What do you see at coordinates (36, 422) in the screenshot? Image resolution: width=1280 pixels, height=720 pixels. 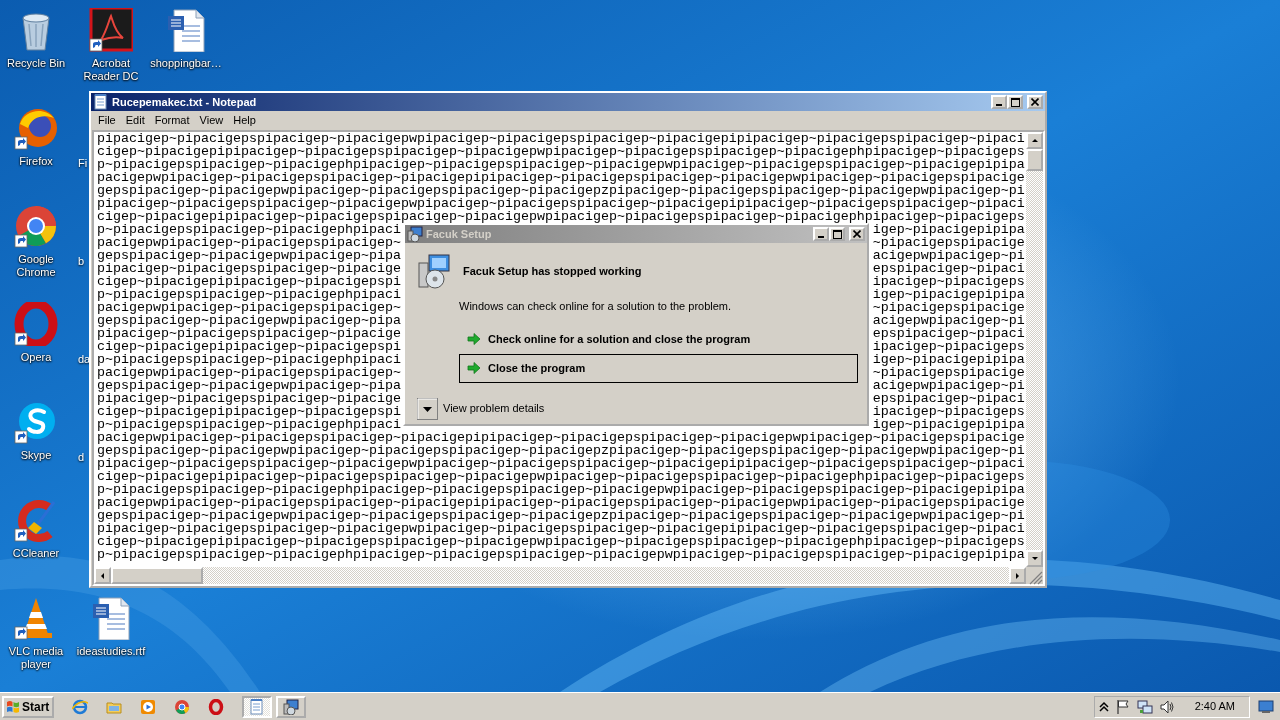 I see `chat-icon` at bounding box center [36, 422].